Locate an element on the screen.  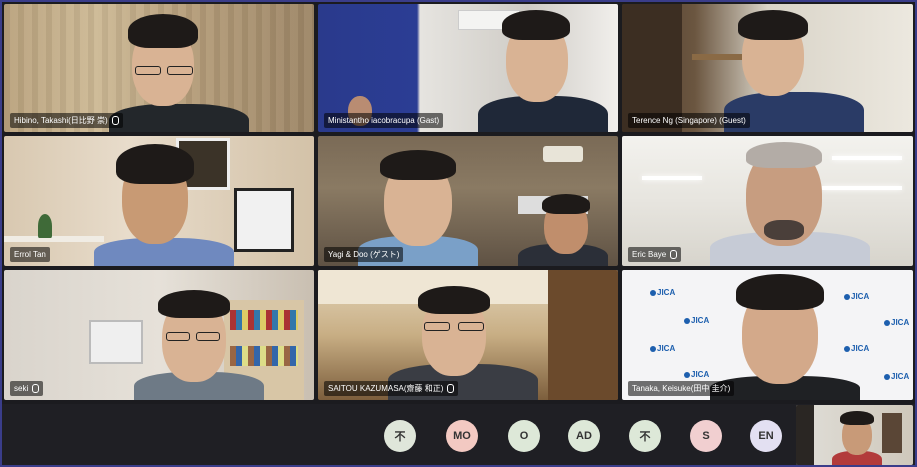
participant-avatar: O is located at coordinates (524, 436).